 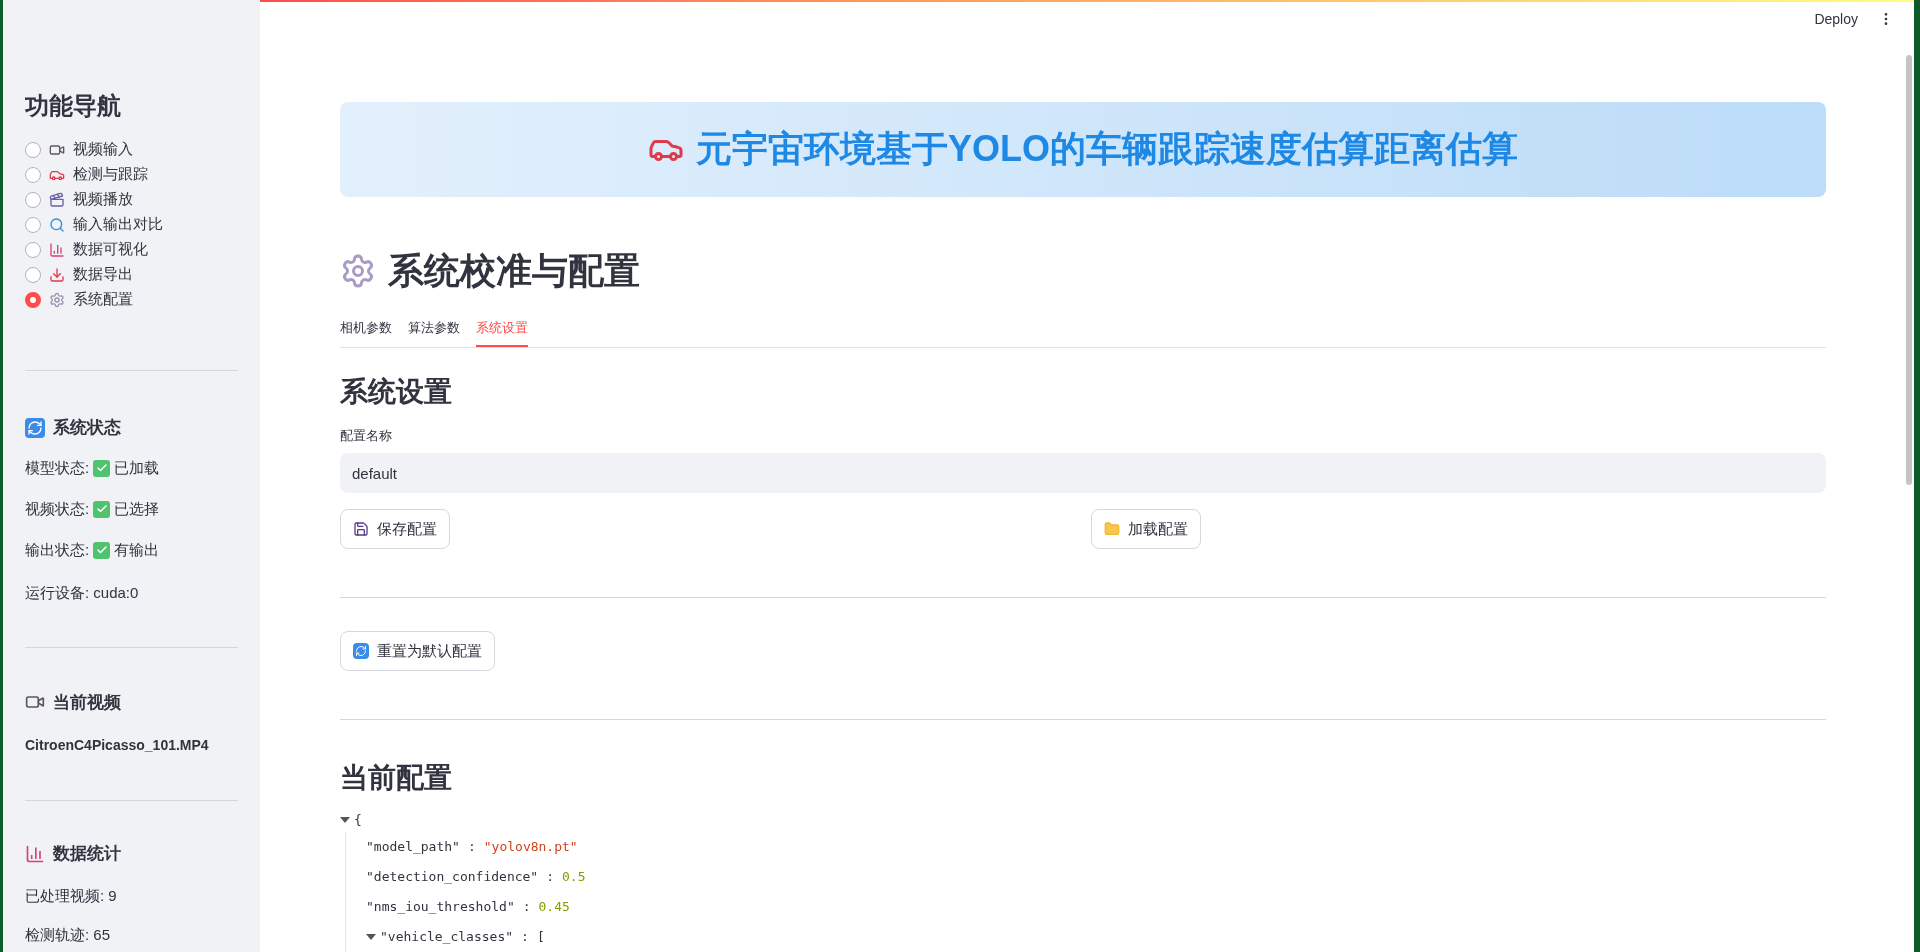 I want to click on field-label: 配置名称, so click(x=366, y=435).